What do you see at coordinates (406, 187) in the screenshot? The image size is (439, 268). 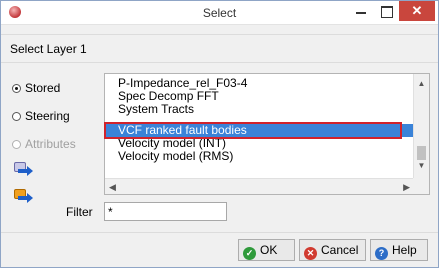 I see `scroll-right-icon: ▶` at bounding box center [406, 187].